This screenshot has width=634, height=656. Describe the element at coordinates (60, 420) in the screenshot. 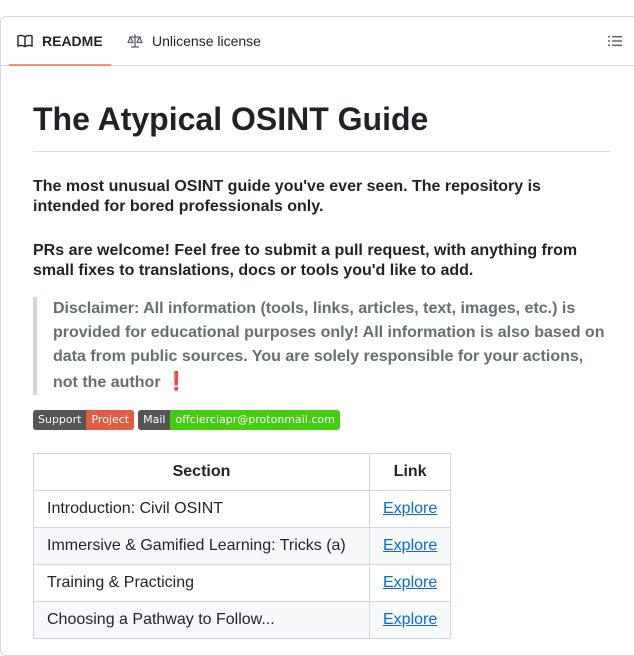

I see `support-badge-left: Support` at that location.